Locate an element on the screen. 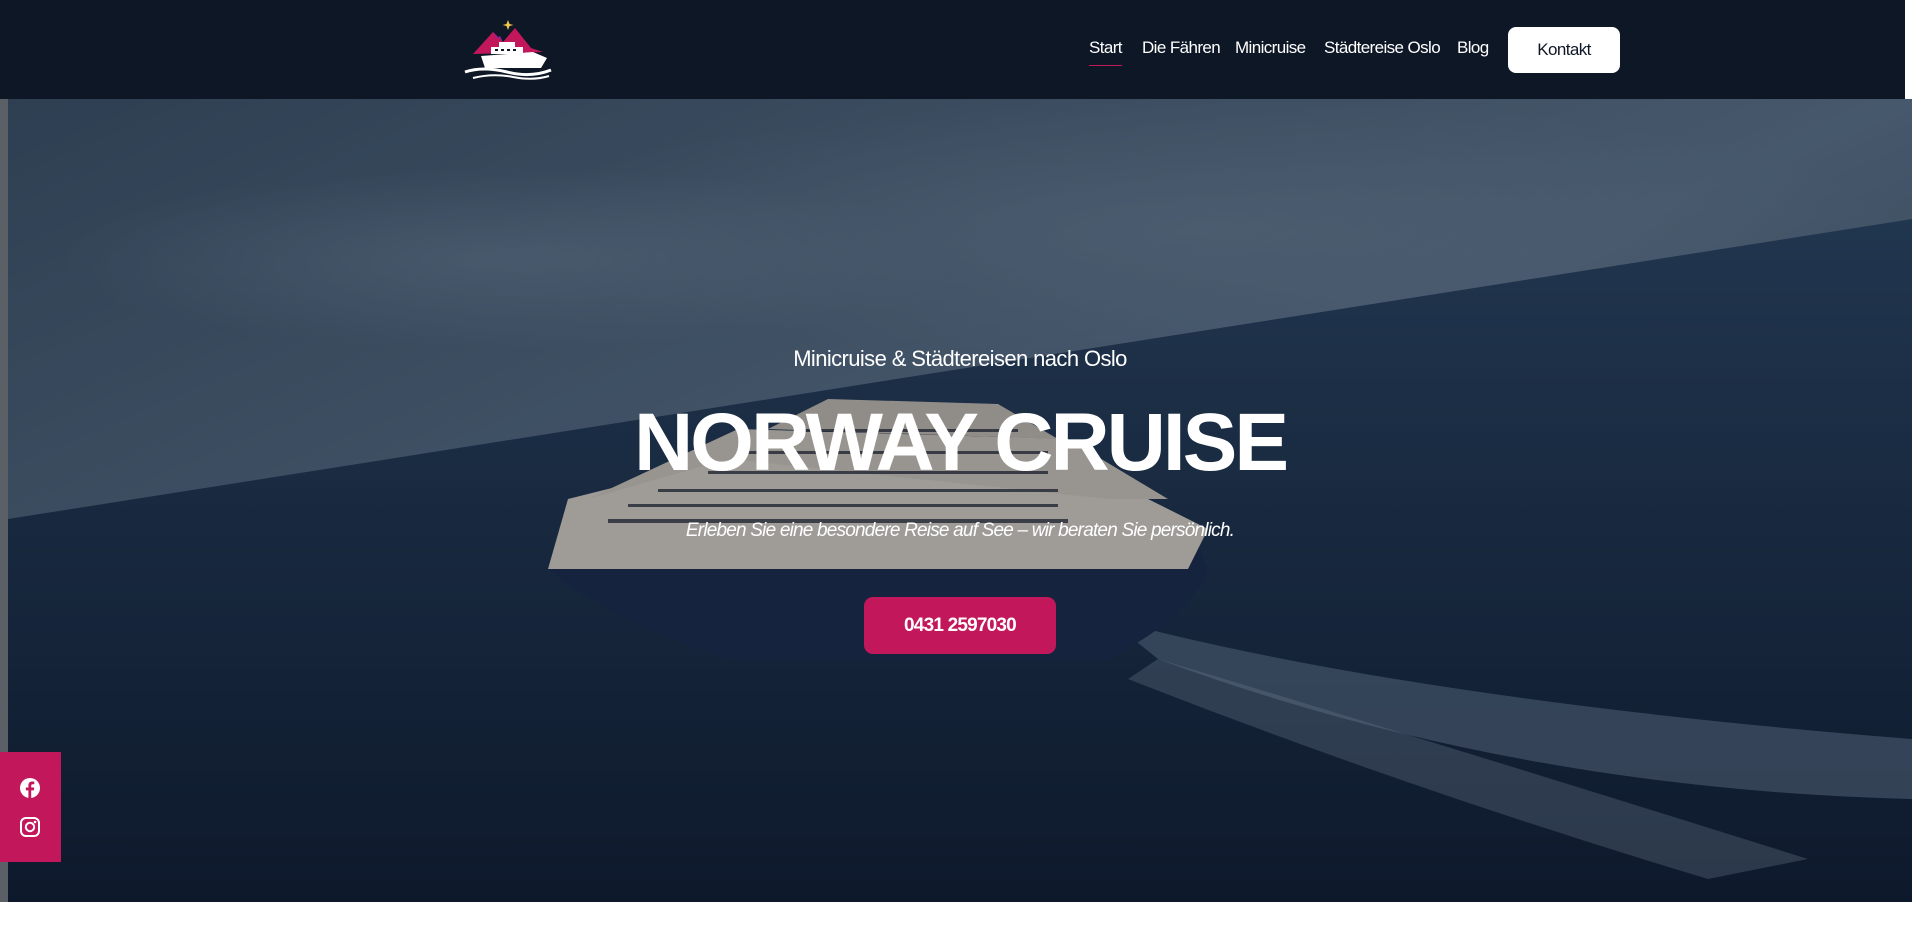 The height and width of the screenshot is (945, 1920). nav-staedtereise-oslo: Städtereise Oslo is located at coordinates (1382, 48).